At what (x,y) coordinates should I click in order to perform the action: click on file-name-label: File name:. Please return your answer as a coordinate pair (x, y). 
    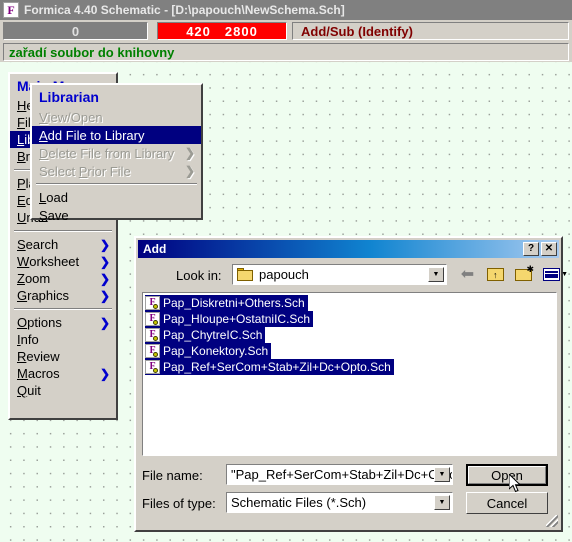
    Looking at the image, I should click on (172, 475).